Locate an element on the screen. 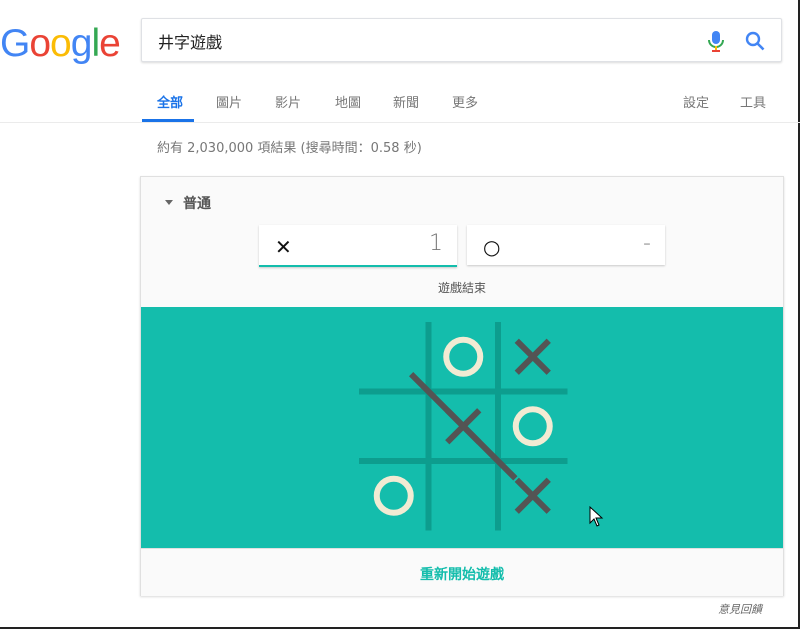 Image resolution: width=804 pixels, height=633 pixels. search-icon is located at coordinates (755, 41).